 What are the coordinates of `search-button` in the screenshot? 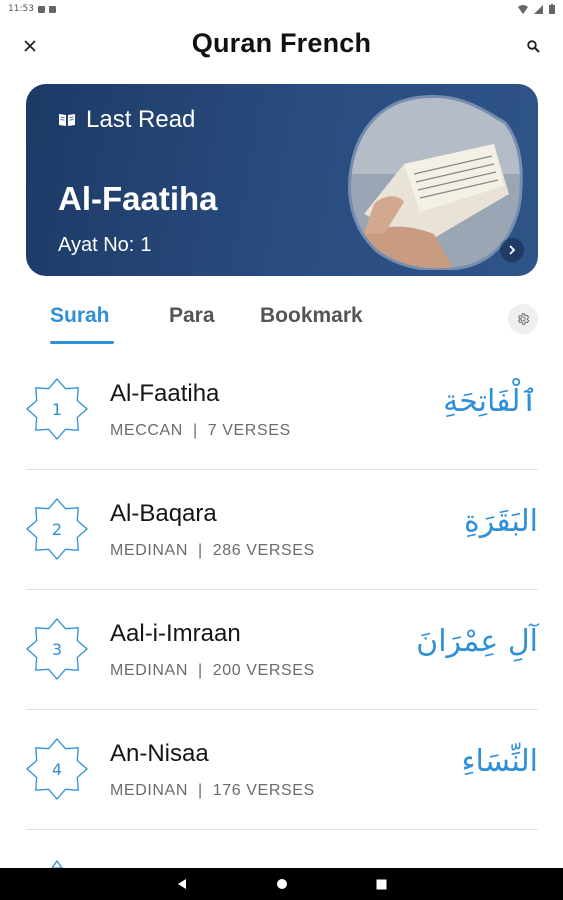 It's located at (533, 46).